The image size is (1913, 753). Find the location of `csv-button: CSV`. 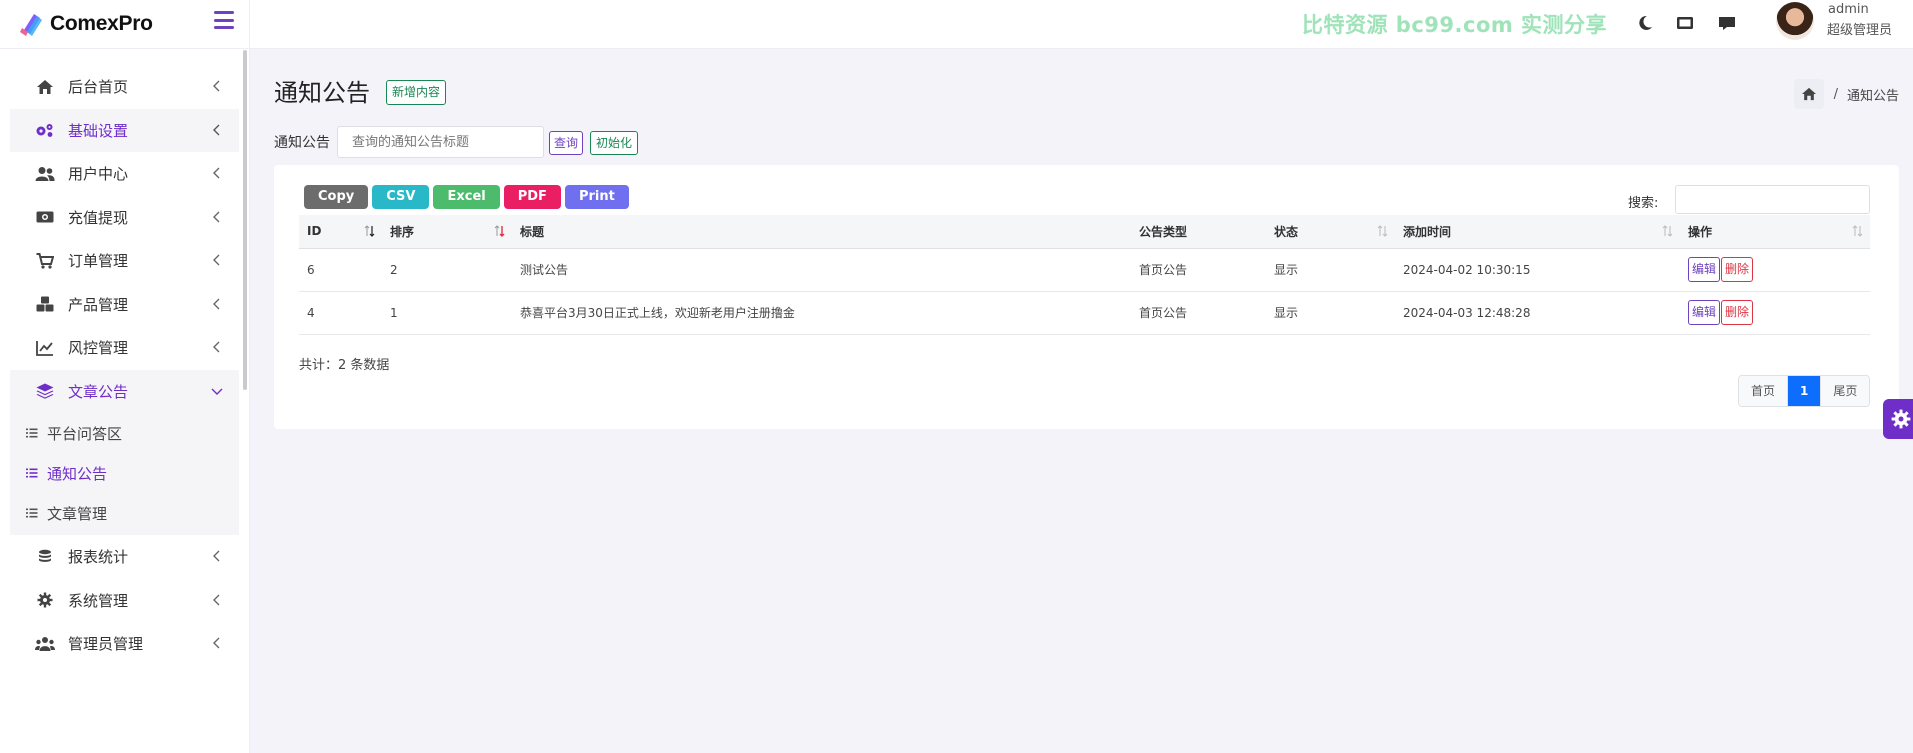

csv-button: CSV is located at coordinates (401, 197).